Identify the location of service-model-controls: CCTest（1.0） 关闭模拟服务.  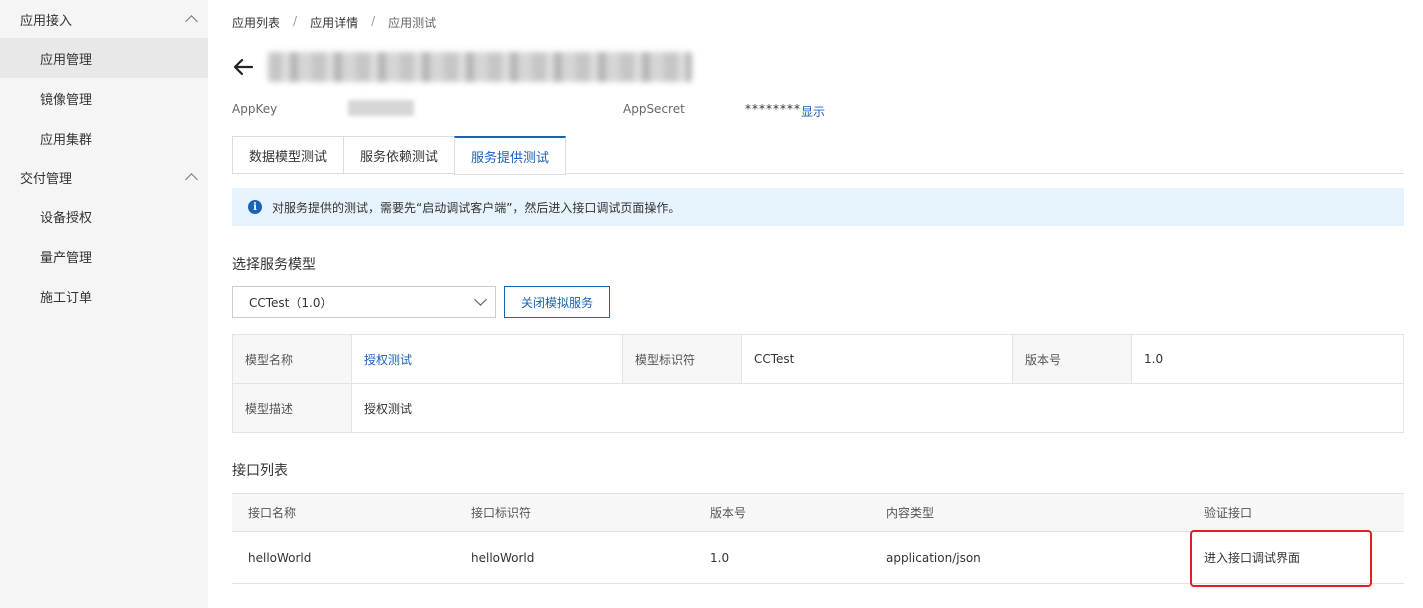
(421, 302).